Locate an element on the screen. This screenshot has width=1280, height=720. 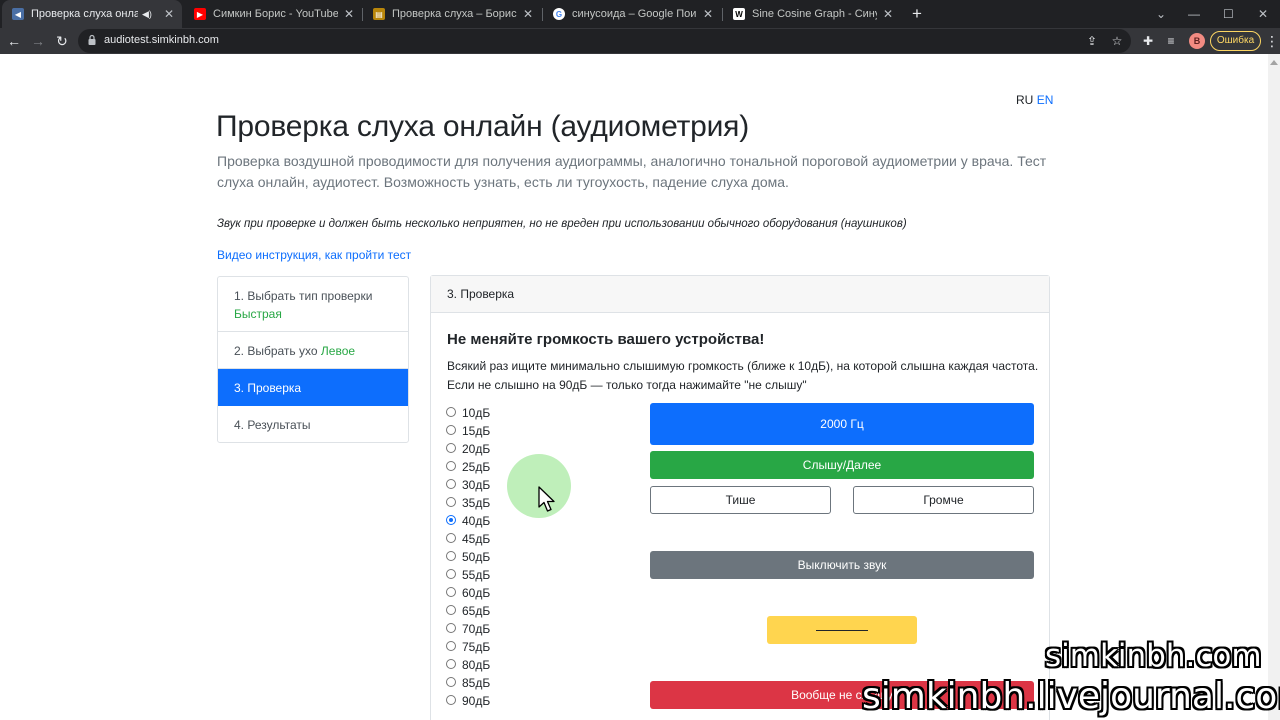
level-radio-60: 60дБ is located at coordinates (468, 593).